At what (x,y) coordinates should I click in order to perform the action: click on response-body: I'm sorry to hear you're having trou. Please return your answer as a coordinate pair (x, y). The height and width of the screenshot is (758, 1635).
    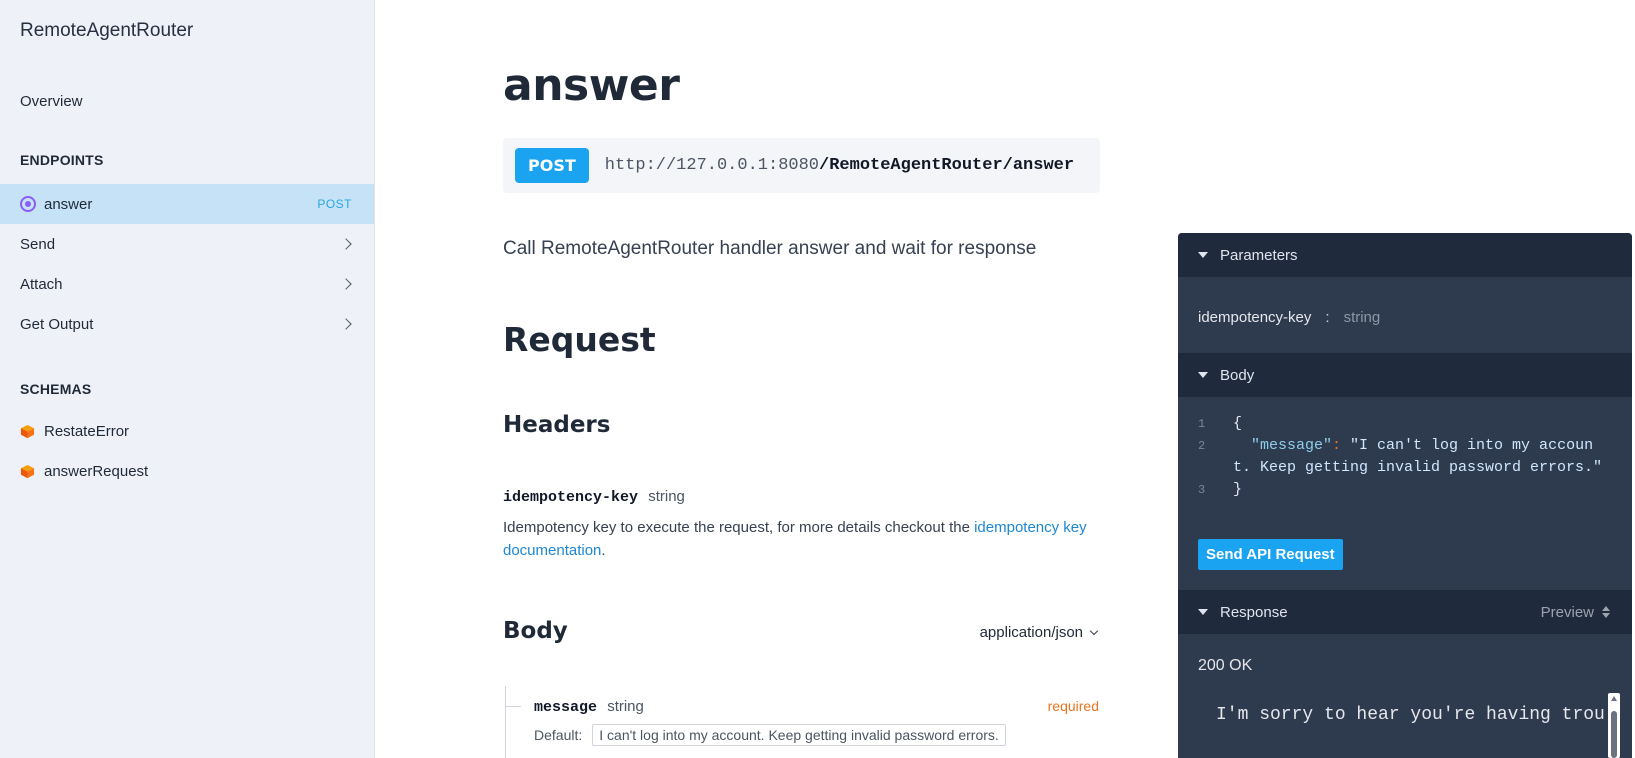
    Looking at the image, I should click on (1410, 715).